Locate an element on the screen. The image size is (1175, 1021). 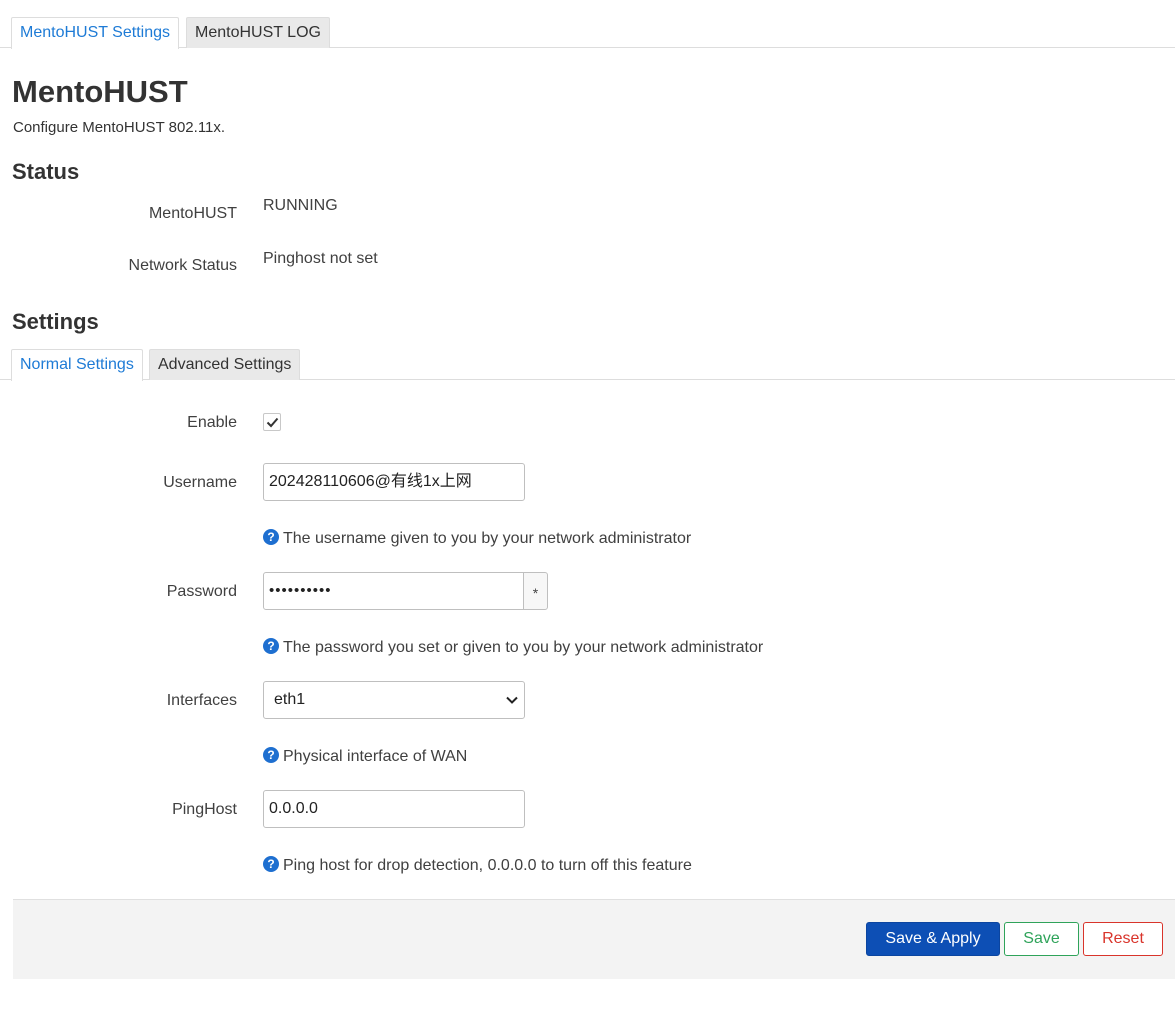
checkmark-icon is located at coordinates (272, 422).